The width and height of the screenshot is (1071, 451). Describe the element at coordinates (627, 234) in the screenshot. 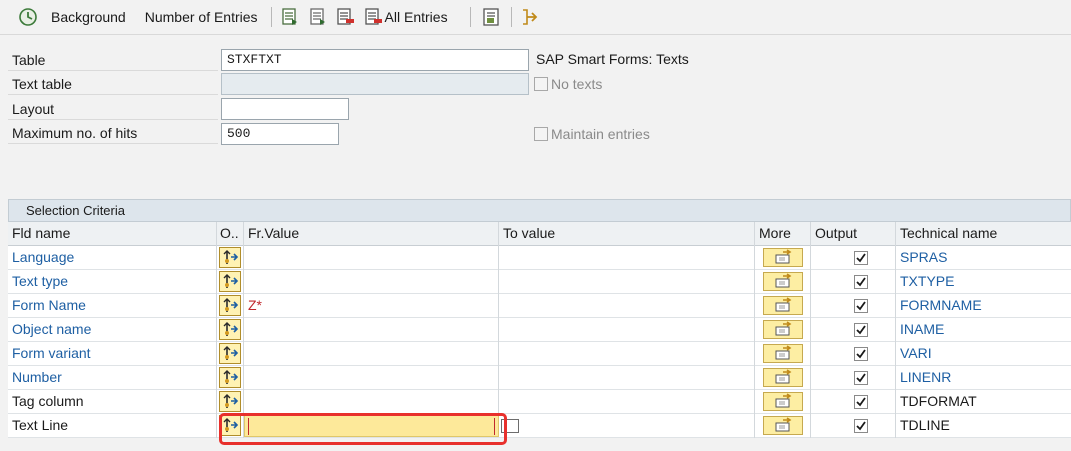

I see `col-header-to-value: To value` at that location.